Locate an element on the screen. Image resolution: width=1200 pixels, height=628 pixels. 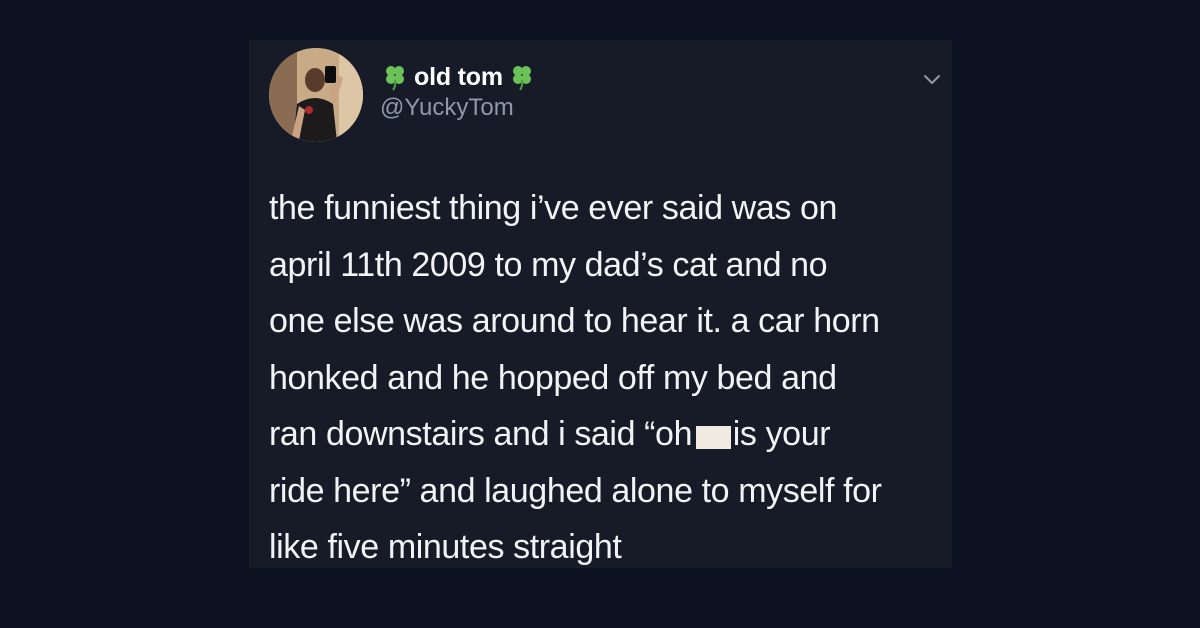
chevron-down-icon is located at coordinates (932, 79).